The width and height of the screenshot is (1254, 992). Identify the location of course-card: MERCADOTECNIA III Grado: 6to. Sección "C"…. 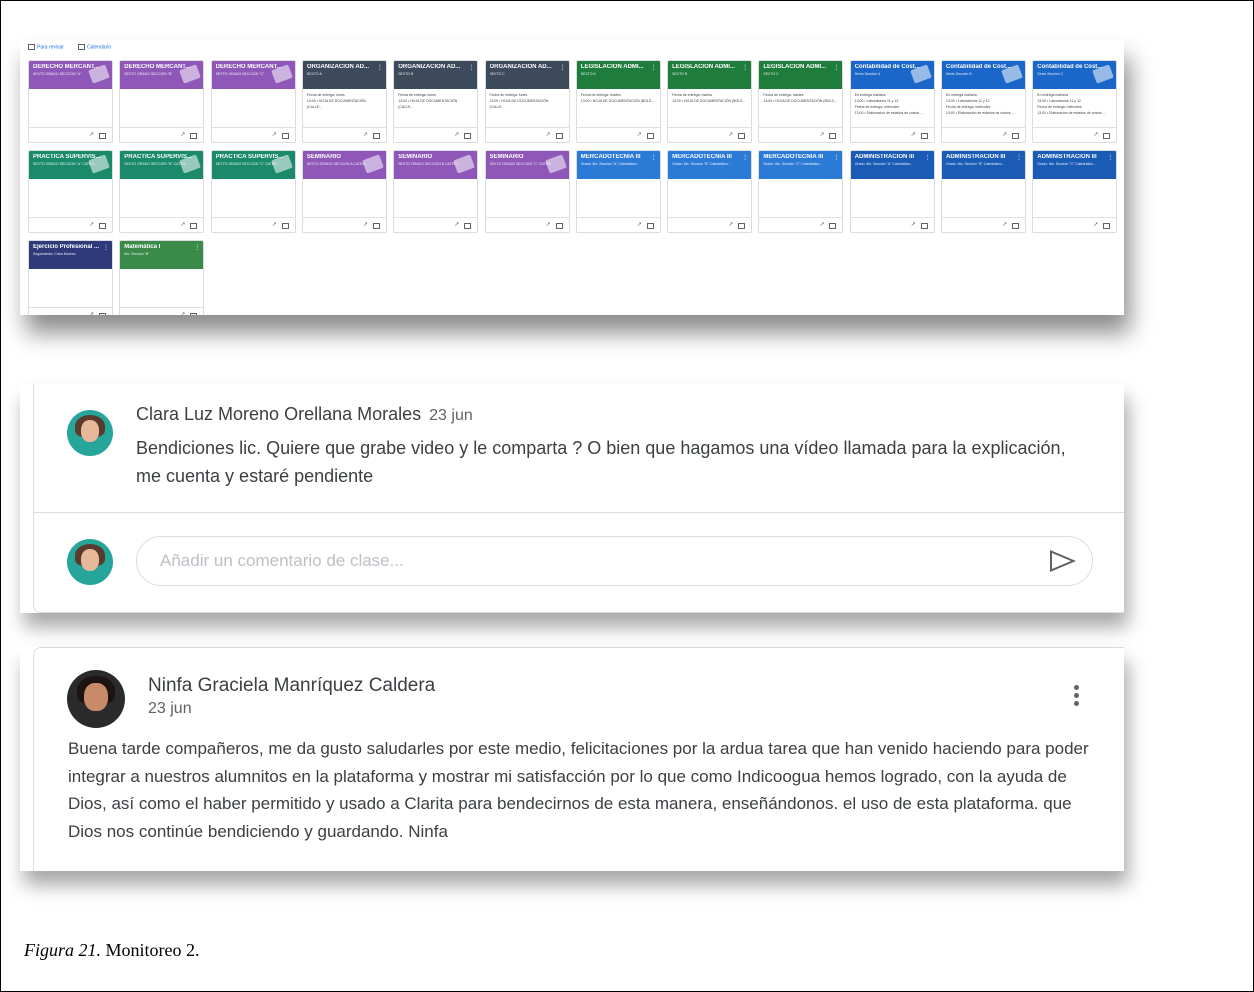
(801, 191).